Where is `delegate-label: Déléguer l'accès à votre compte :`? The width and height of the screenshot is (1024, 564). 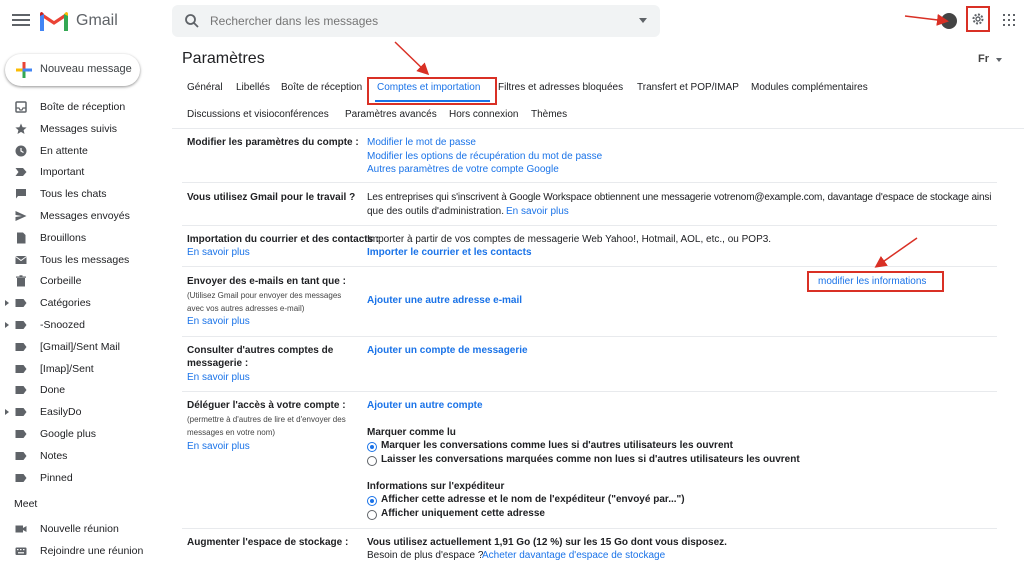 delegate-label: Déléguer l'accès à votre compte : is located at coordinates (266, 405).